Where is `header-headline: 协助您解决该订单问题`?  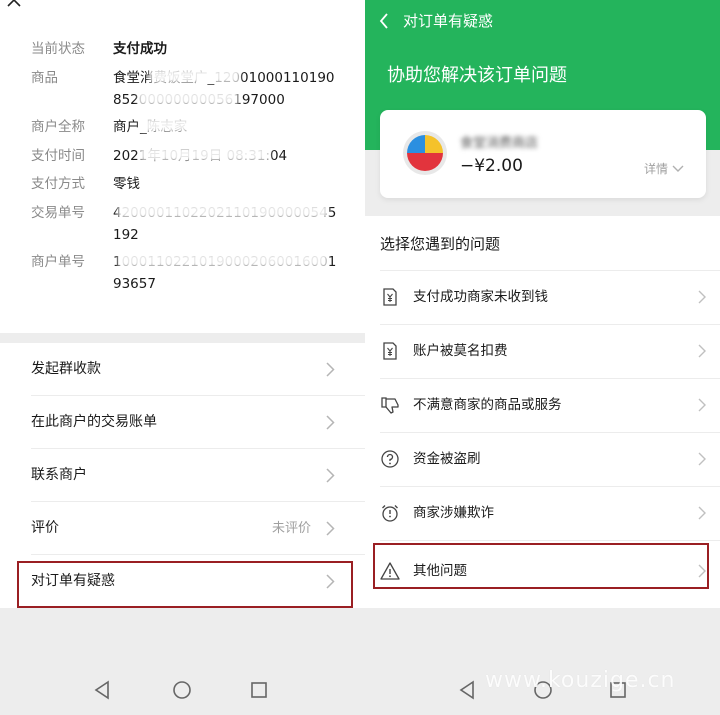
header-headline: 协助您解决该订单问题 is located at coordinates (477, 75).